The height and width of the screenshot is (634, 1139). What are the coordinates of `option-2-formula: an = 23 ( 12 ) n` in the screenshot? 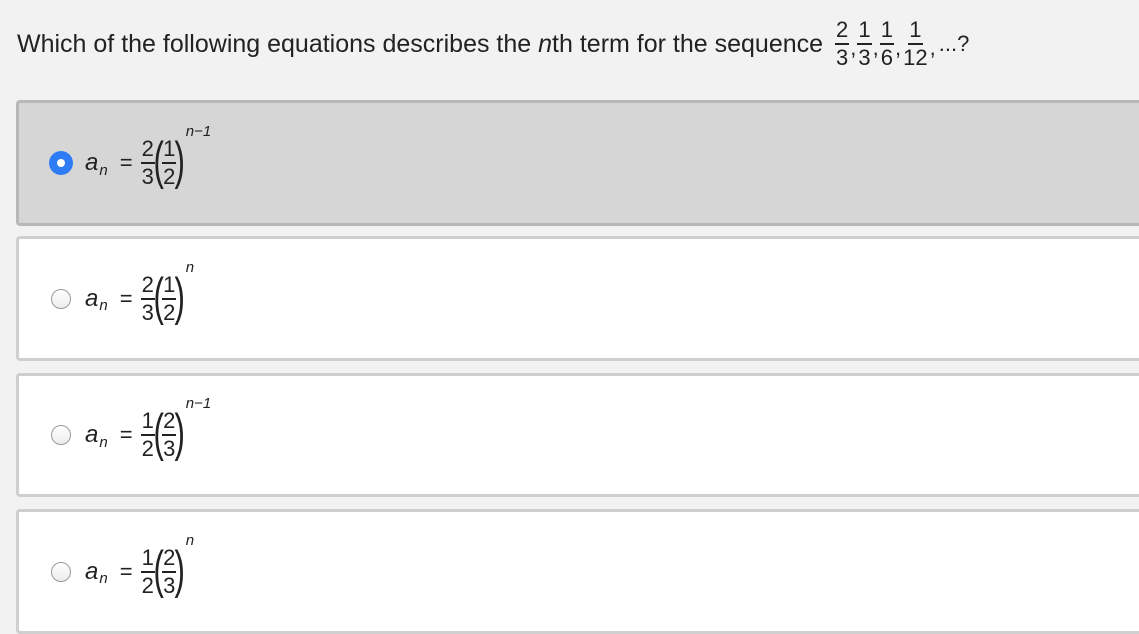 It's located at (139, 292).